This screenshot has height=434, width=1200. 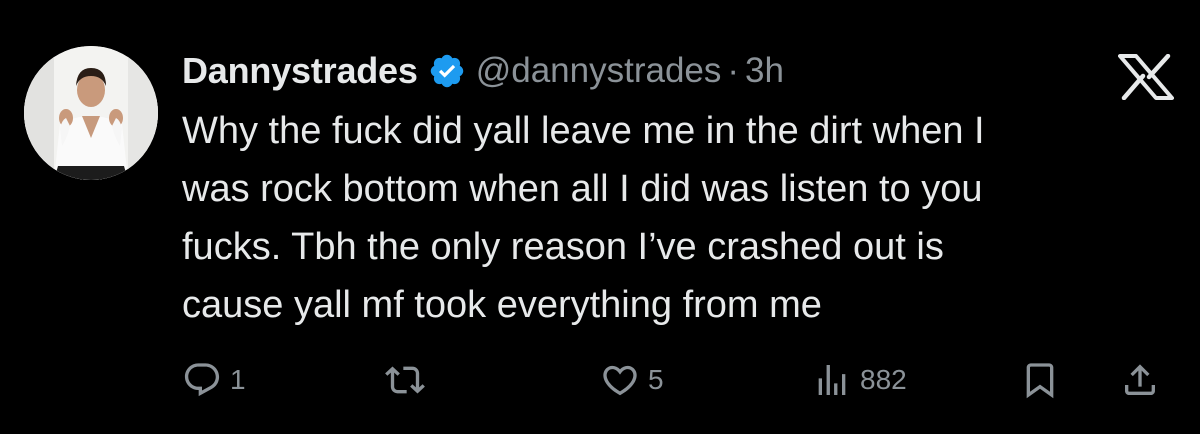 What do you see at coordinates (883, 379) in the screenshot?
I see `views-count: 882` at bounding box center [883, 379].